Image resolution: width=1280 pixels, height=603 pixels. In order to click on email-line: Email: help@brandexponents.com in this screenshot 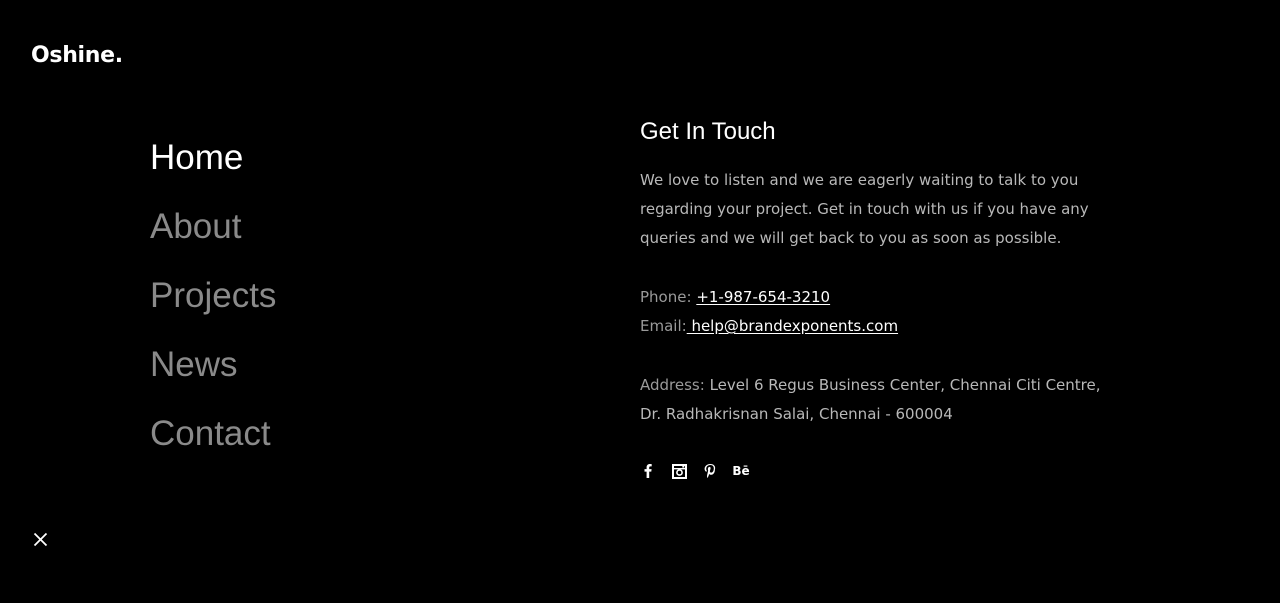, I will do `click(890, 326)`.